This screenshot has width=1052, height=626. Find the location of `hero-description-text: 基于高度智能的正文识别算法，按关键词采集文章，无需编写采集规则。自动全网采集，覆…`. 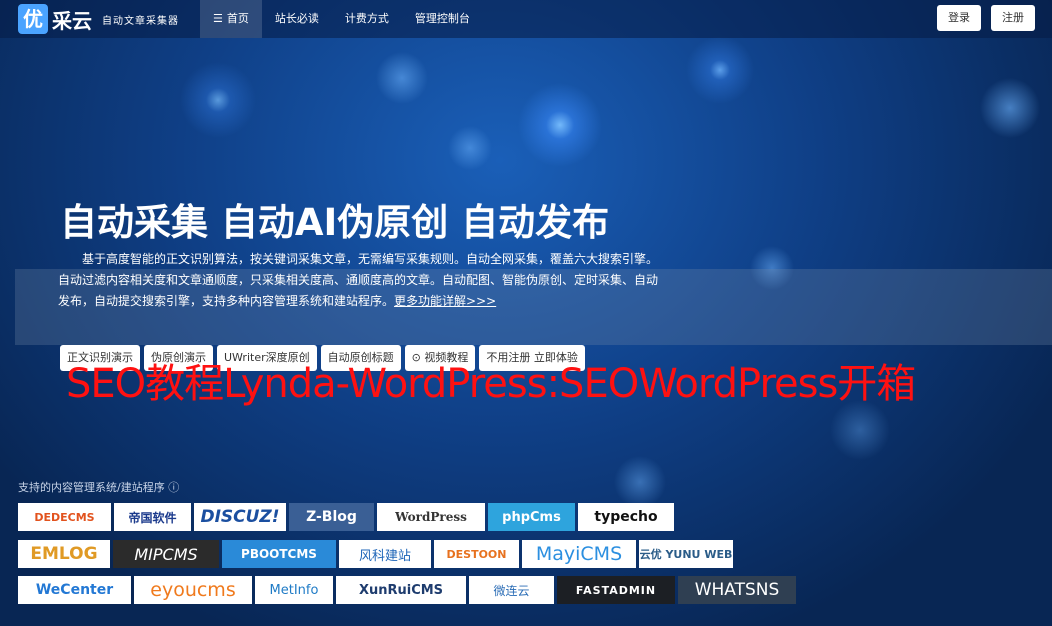

hero-description-text: 基于高度智能的正文识别算法，按关键词采集文章，无需编写采集规则。自动全网采集，覆… is located at coordinates (358, 280).